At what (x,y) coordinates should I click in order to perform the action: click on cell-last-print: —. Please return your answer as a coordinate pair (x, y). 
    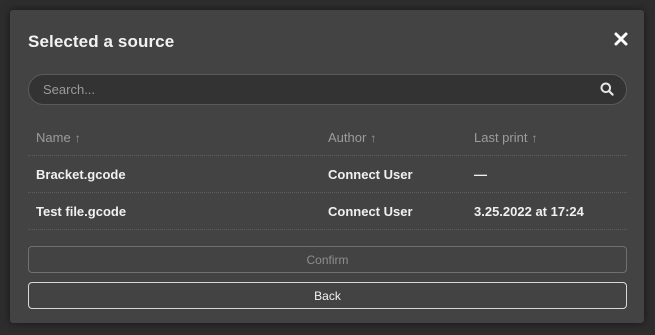
    Looking at the image, I should click on (480, 174).